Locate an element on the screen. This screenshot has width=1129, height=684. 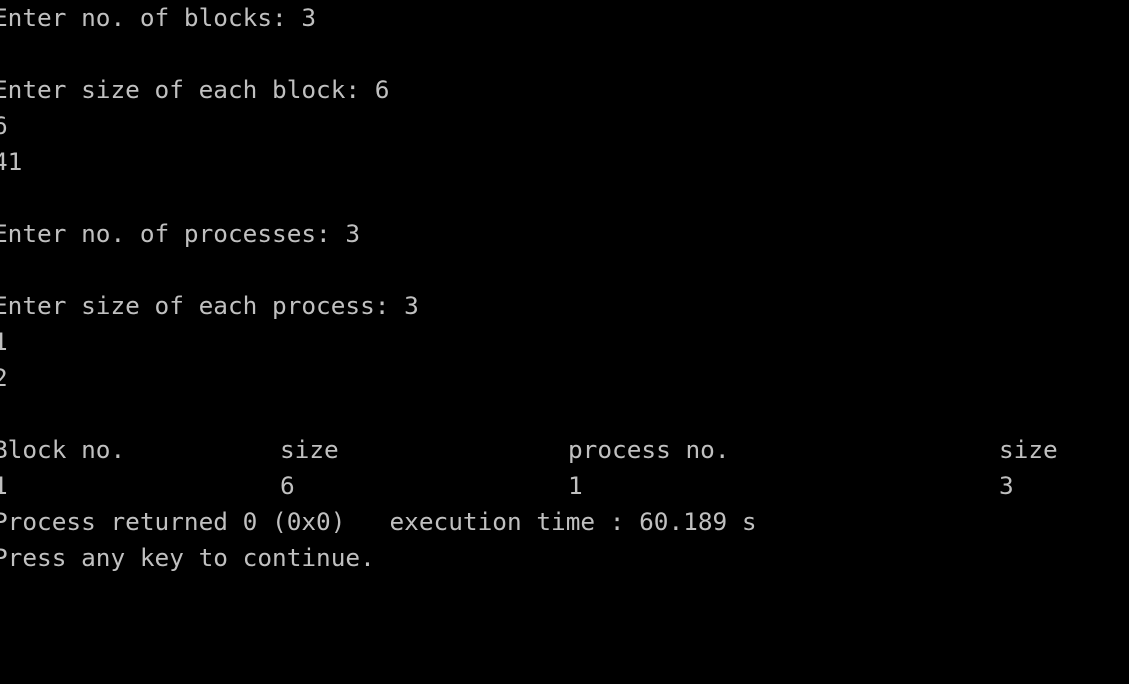
cell-process-no: 1 is located at coordinates (575, 485).